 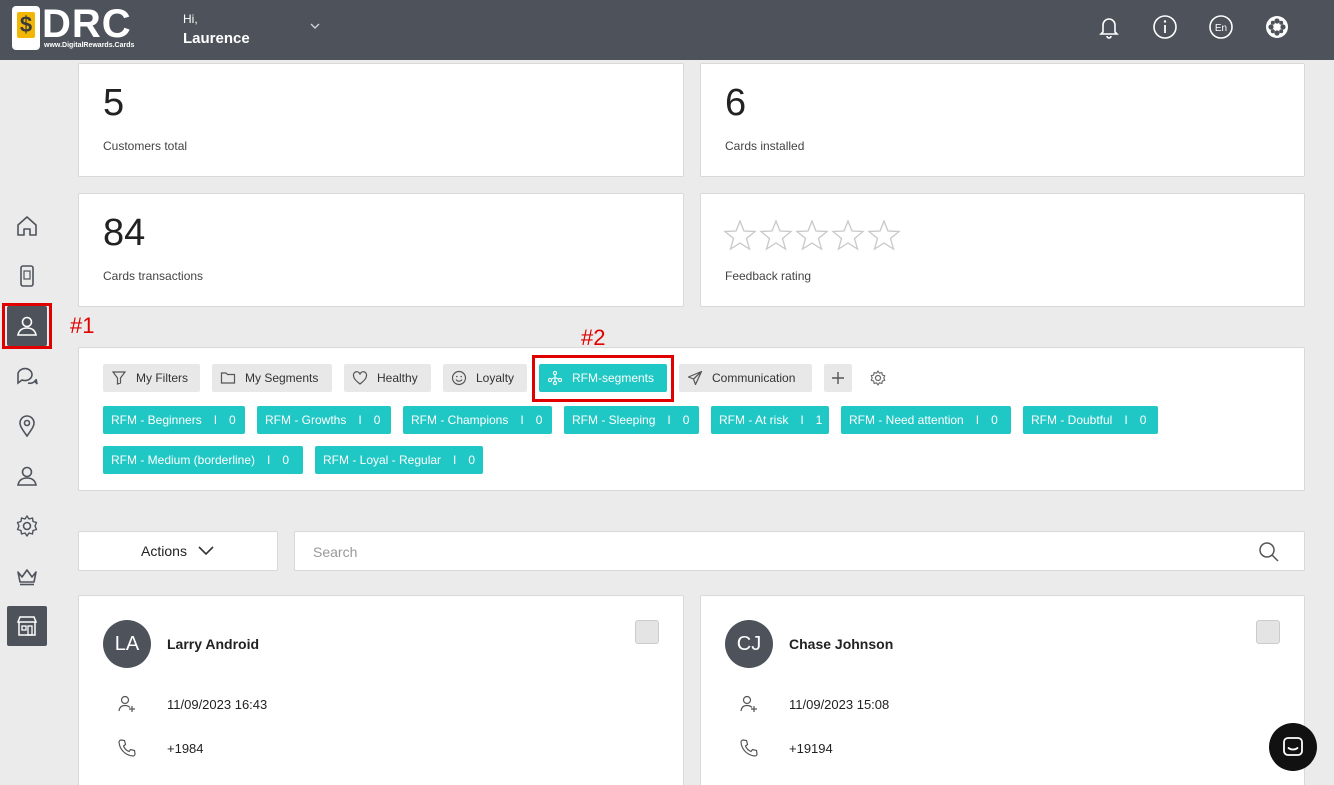 I want to click on segment-label: RFM - Medium (borderline), so click(x=183, y=460).